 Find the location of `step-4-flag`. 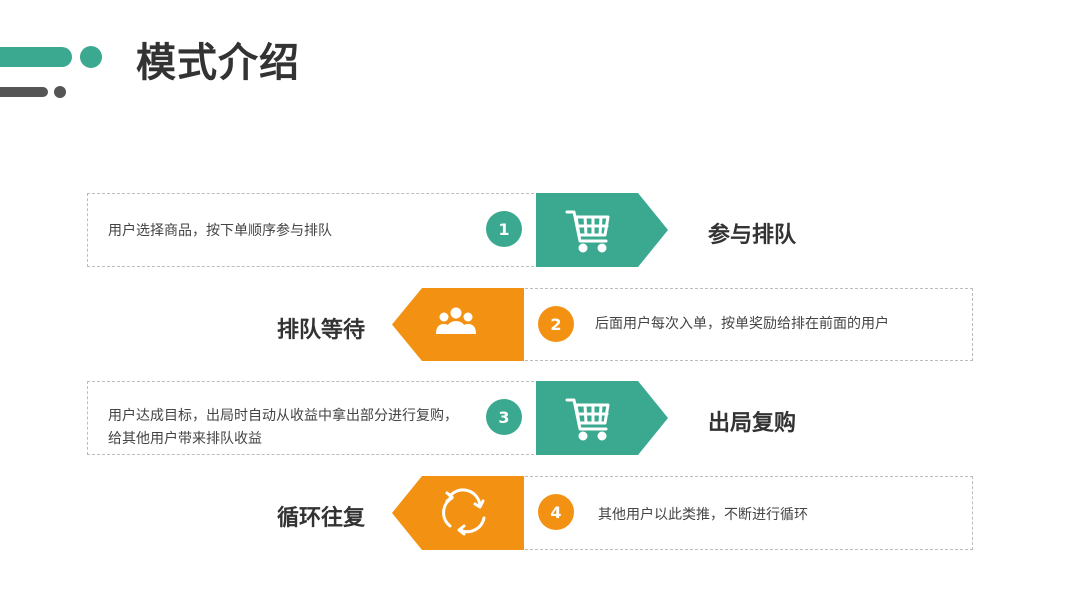

step-4-flag is located at coordinates (458, 513).